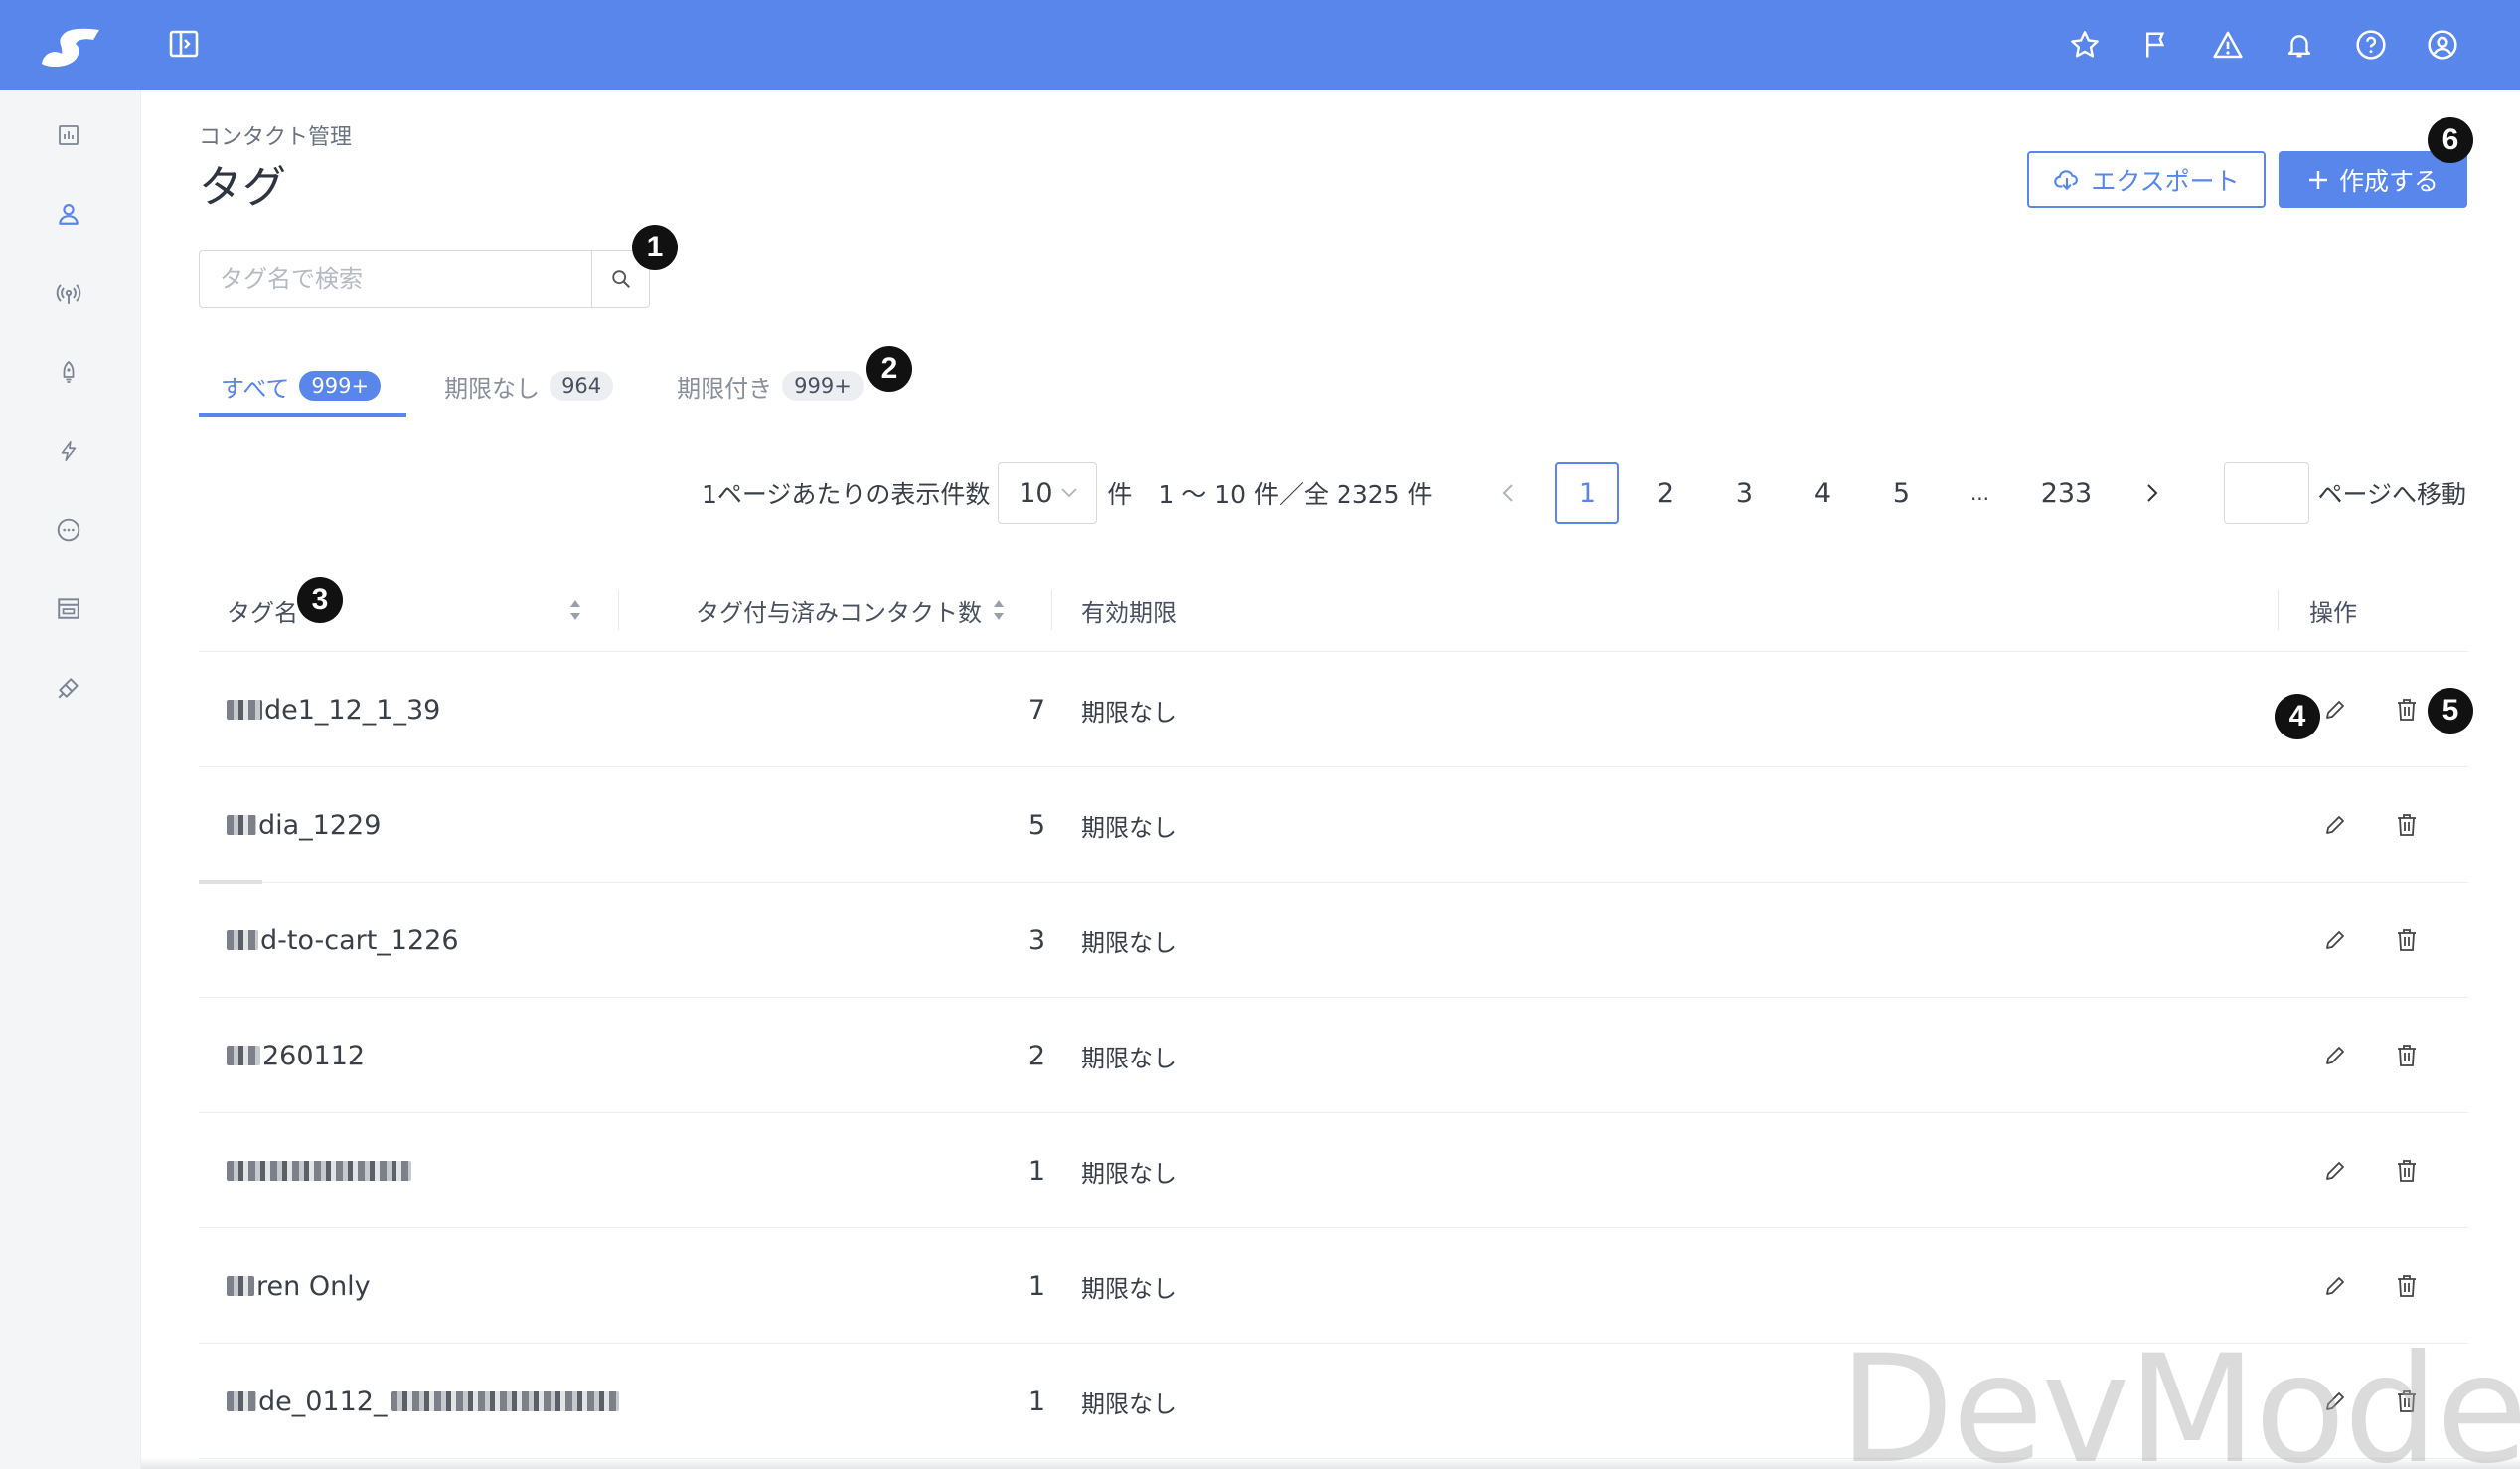 This screenshot has height=1469, width=2520. I want to click on per-page-value: 10, so click(1036, 493).